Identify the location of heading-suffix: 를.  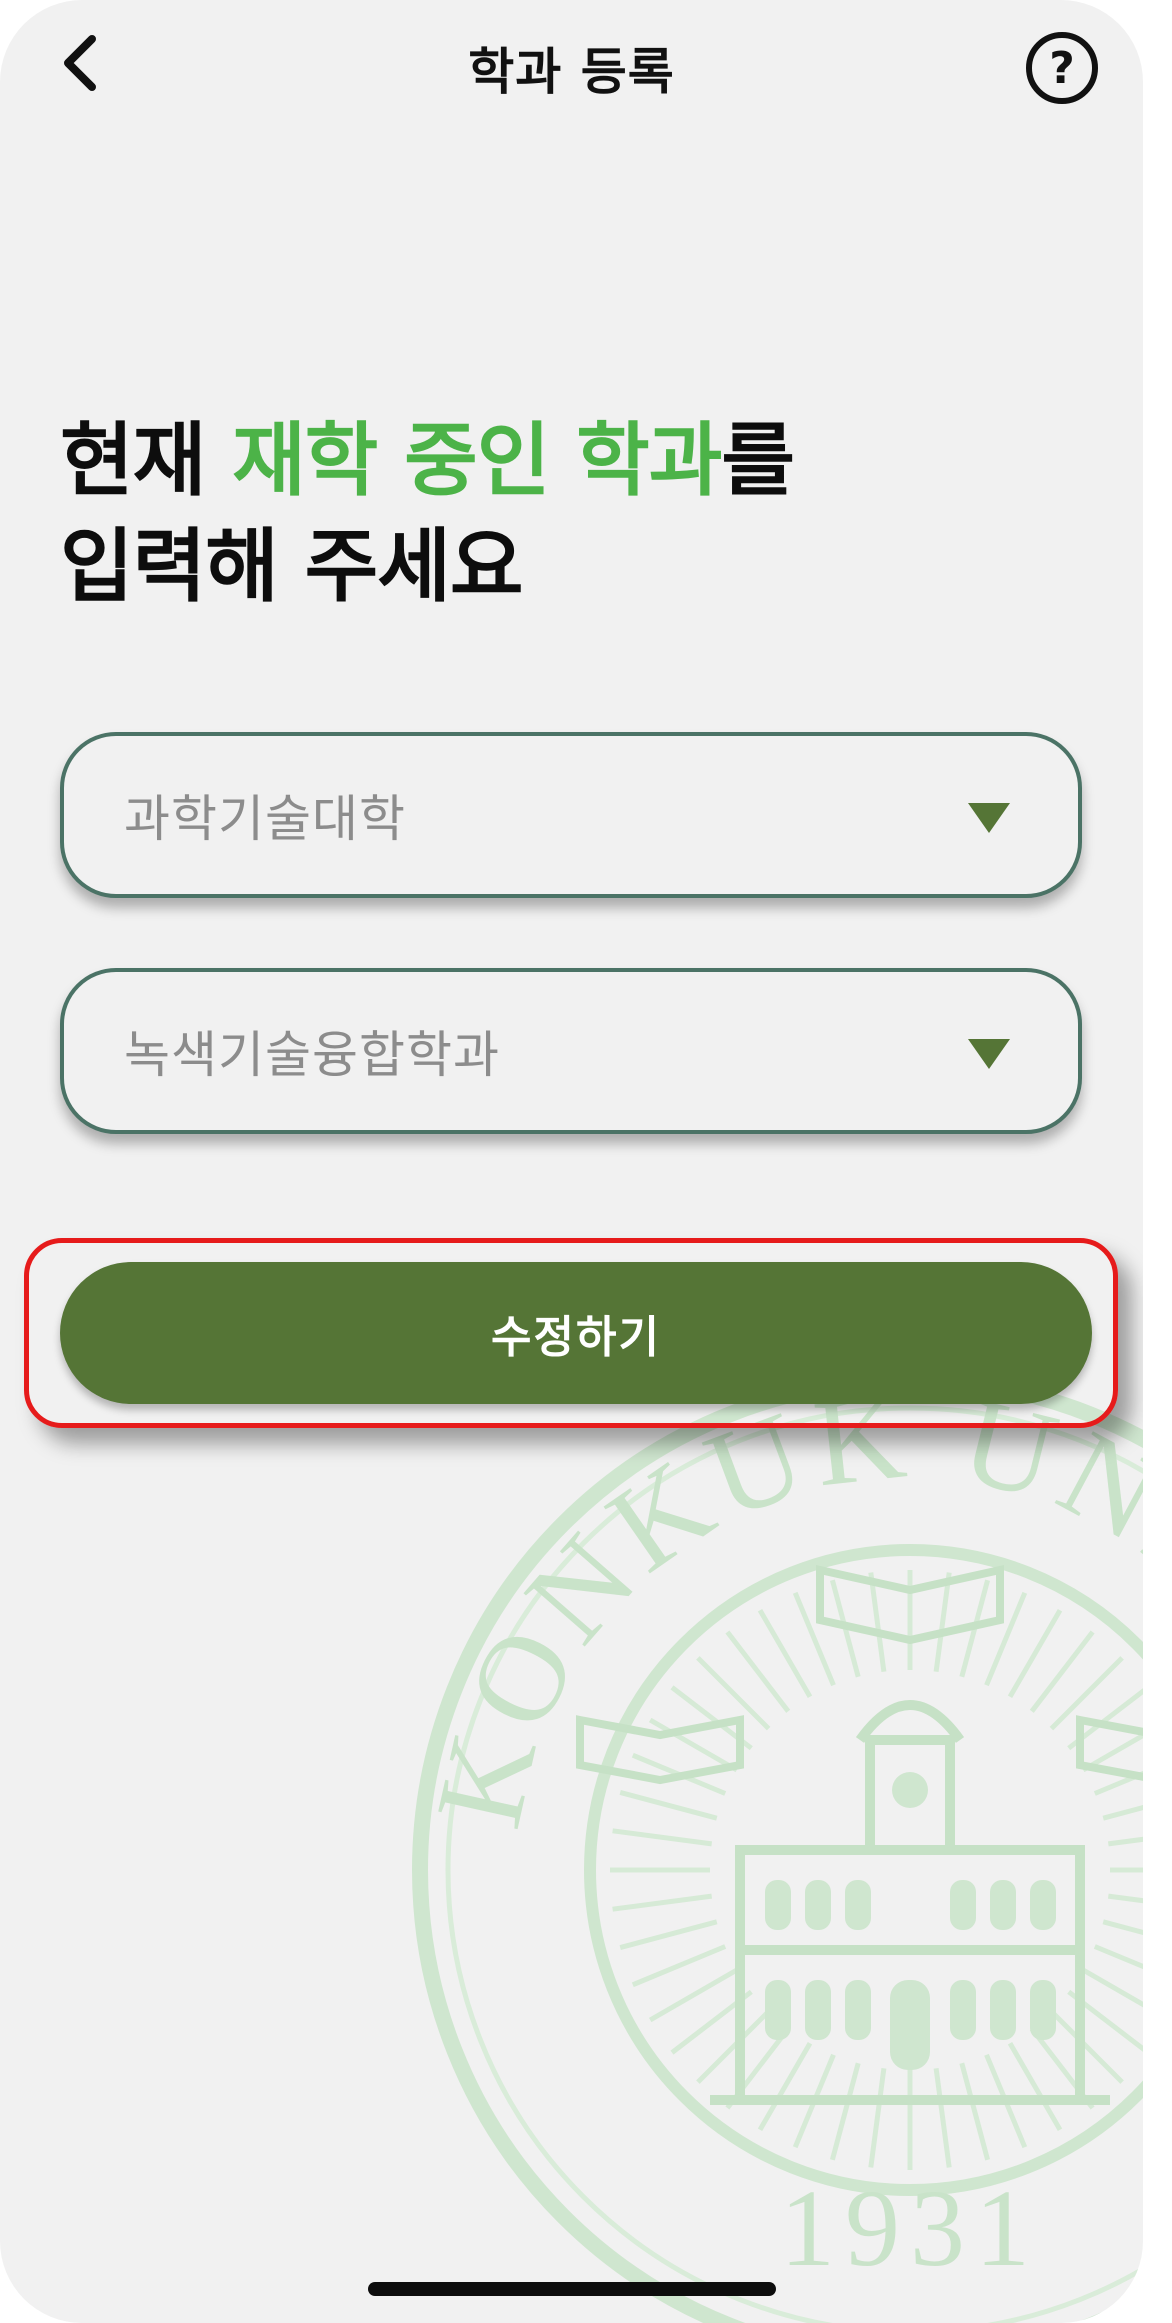
(758, 460).